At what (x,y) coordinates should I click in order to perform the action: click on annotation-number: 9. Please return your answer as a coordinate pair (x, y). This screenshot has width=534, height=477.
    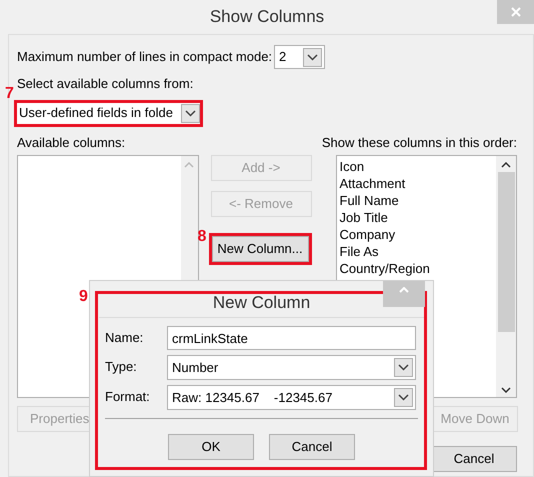
    Looking at the image, I should click on (83, 297).